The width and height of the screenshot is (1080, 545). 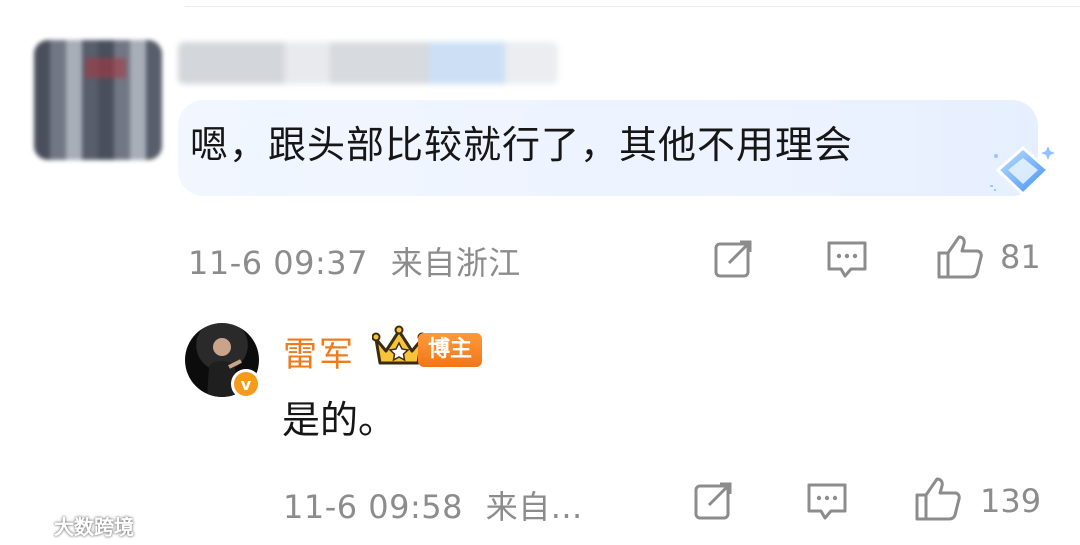 I want to click on diamond-badge-icon, so click(x=1022, y=171).